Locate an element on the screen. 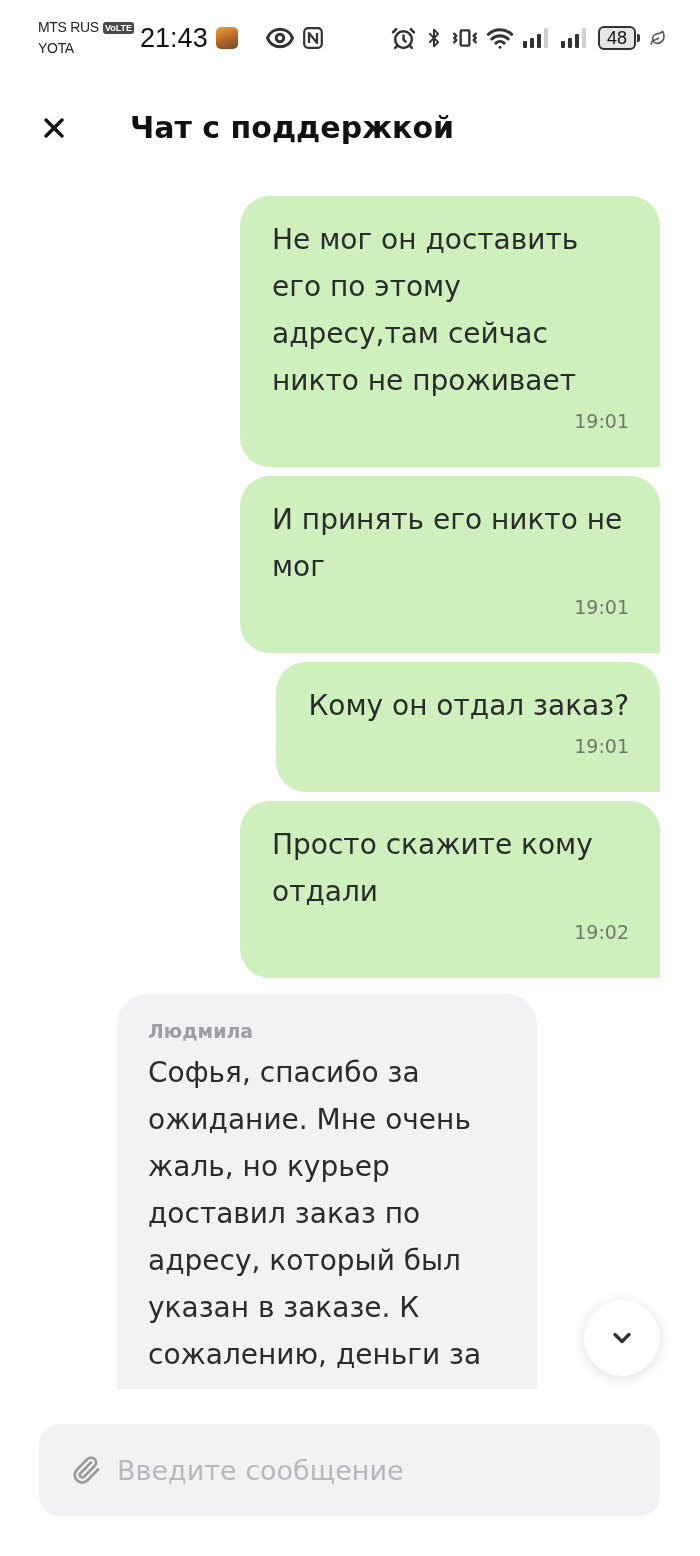 Image resolution: width=700 pixels, height=1556 pixels. message-text: Кому он отдал заказ? is located at coordinates (468, 706).